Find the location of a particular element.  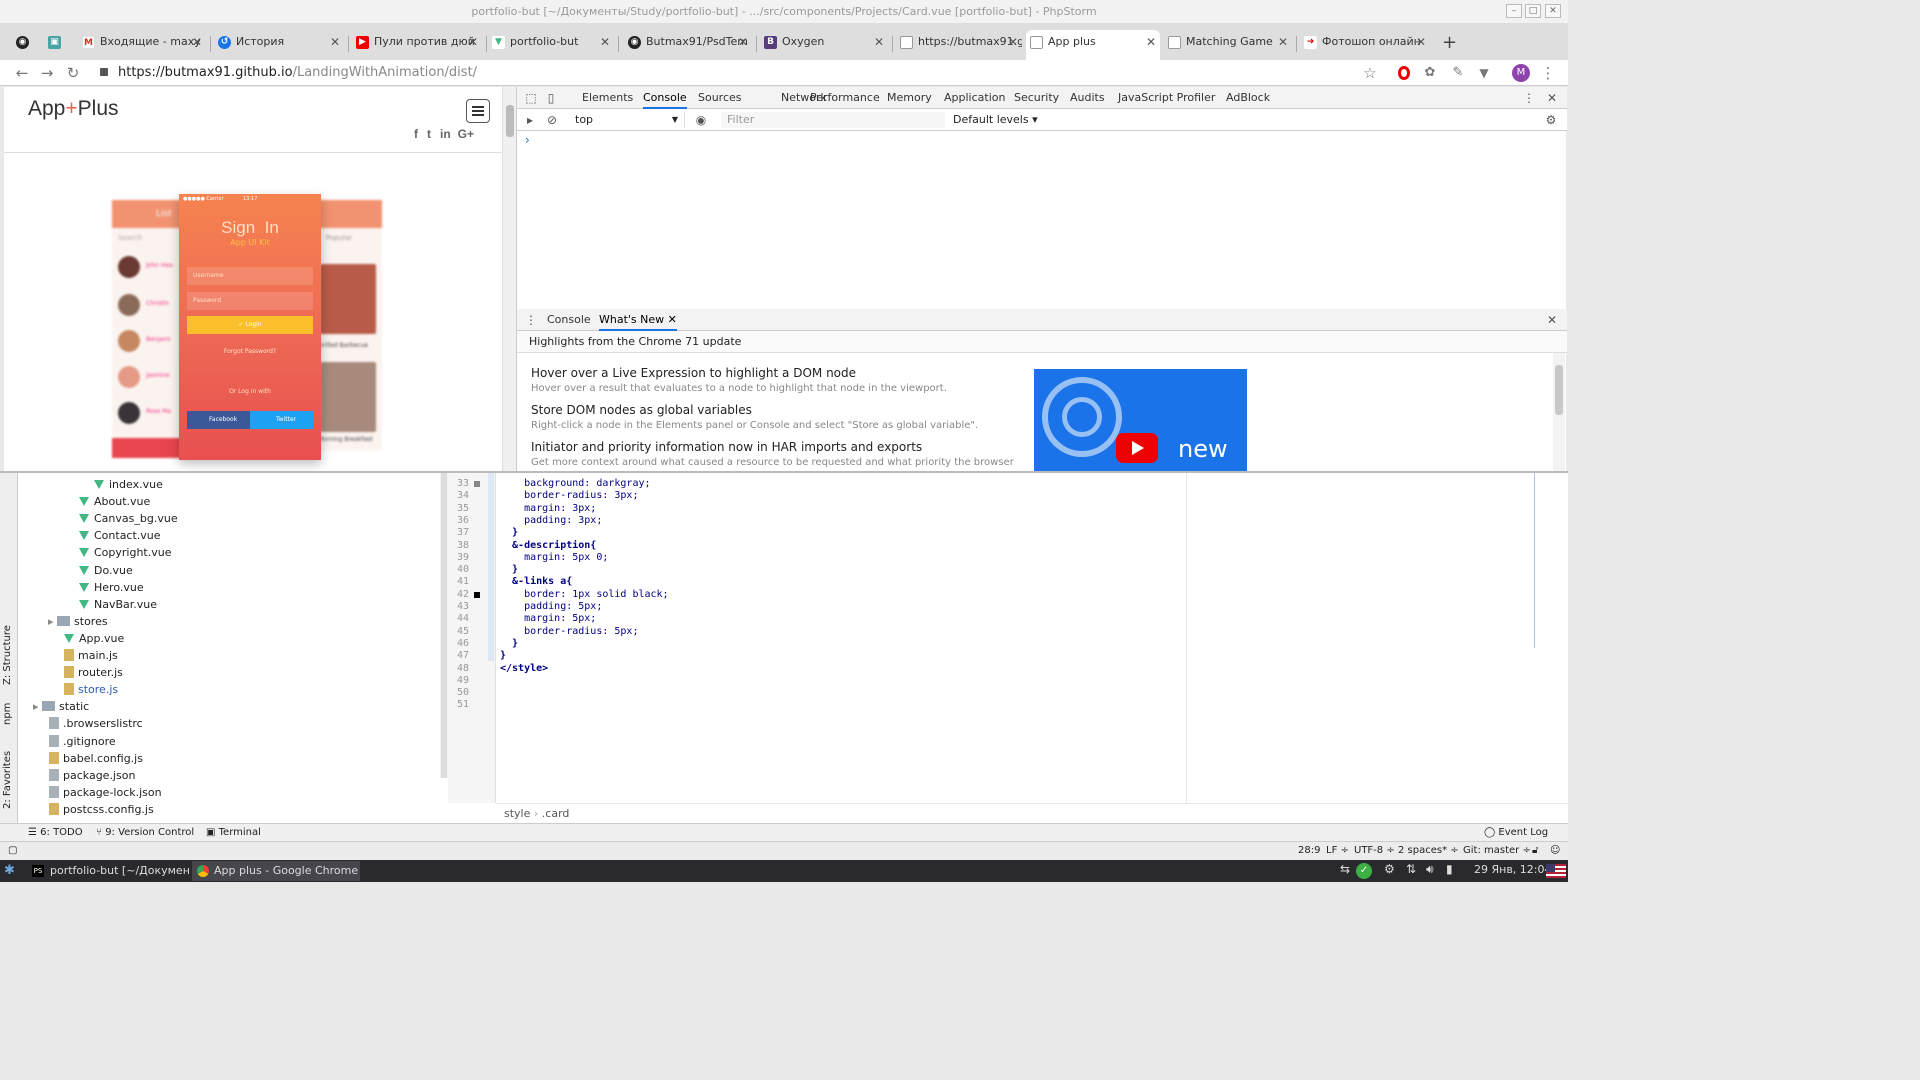

tab-performance: Performance is located at coordinates (845, 98).